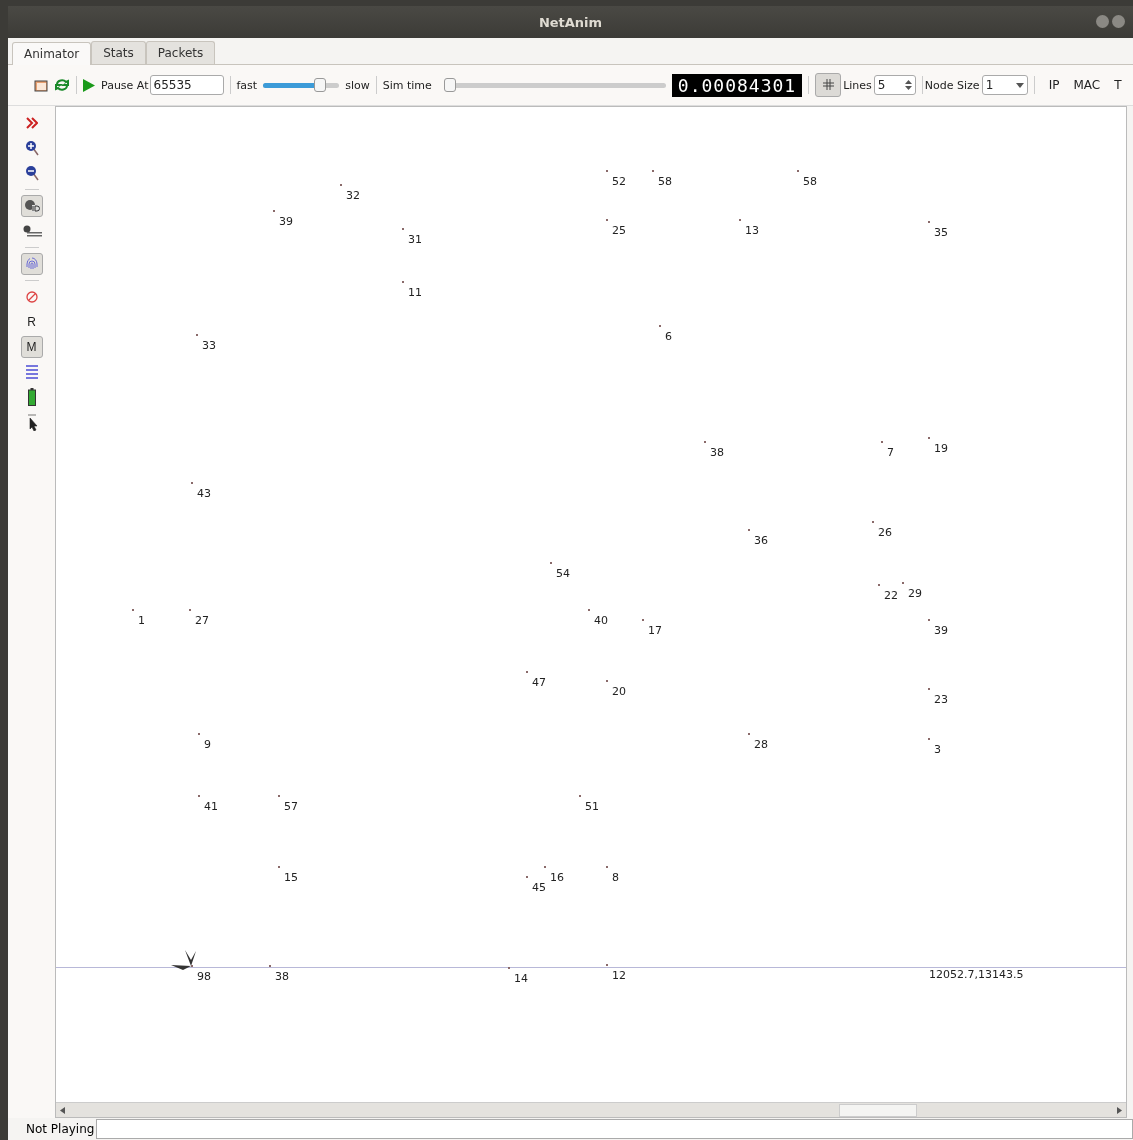  Describe the element at coordinates (41, 85) in the screenshot. I see `open-file-icon` at that location.